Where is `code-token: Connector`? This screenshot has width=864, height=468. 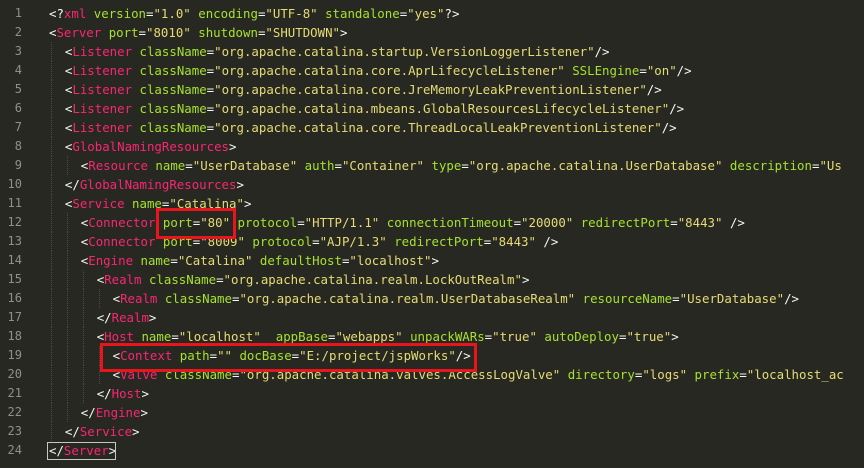 code-token: Connector is located at coordinates (122, 222).